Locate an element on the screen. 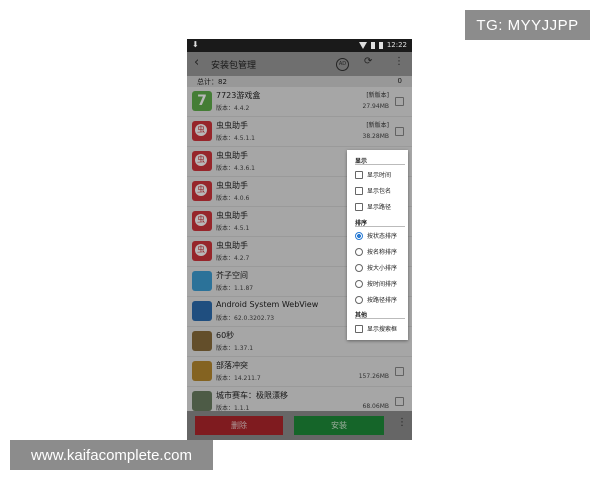 Image resolution: width=600 pixels, height=480 pixels. watermark-top: TG: MYYJJPP is located at coordinates (527, 25).